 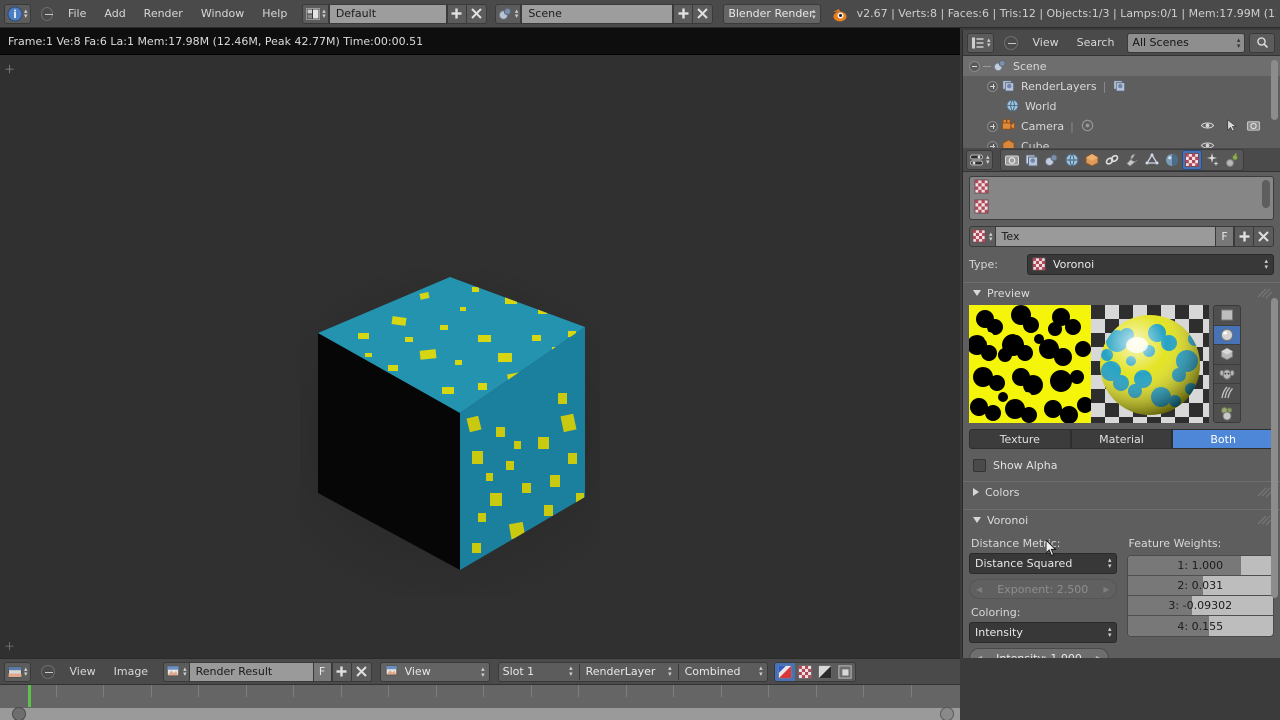 I want to click on image-menu-view: View, so click(x=83, y=672).